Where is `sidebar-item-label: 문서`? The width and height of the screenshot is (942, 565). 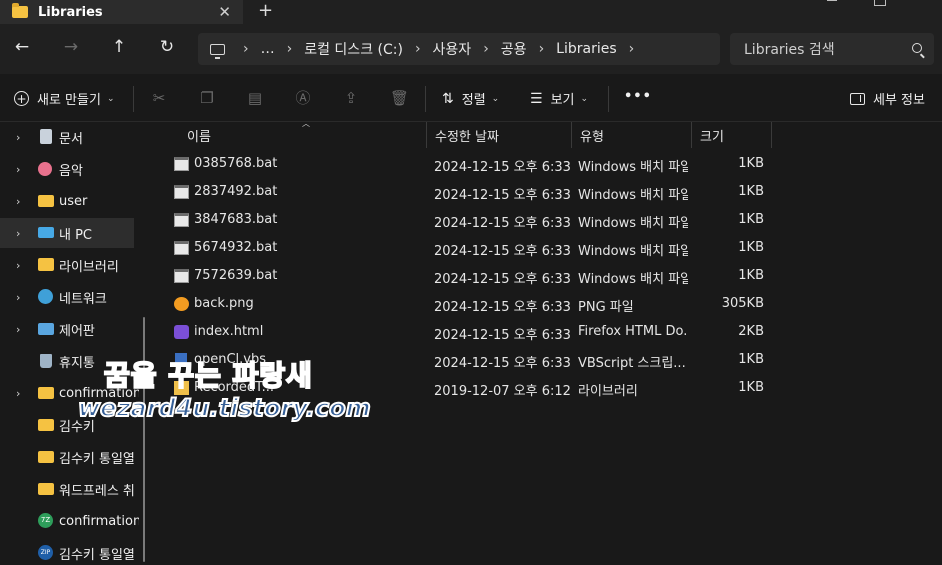
sidebar-item-label: 문서 is located at coordinates (71, 139).